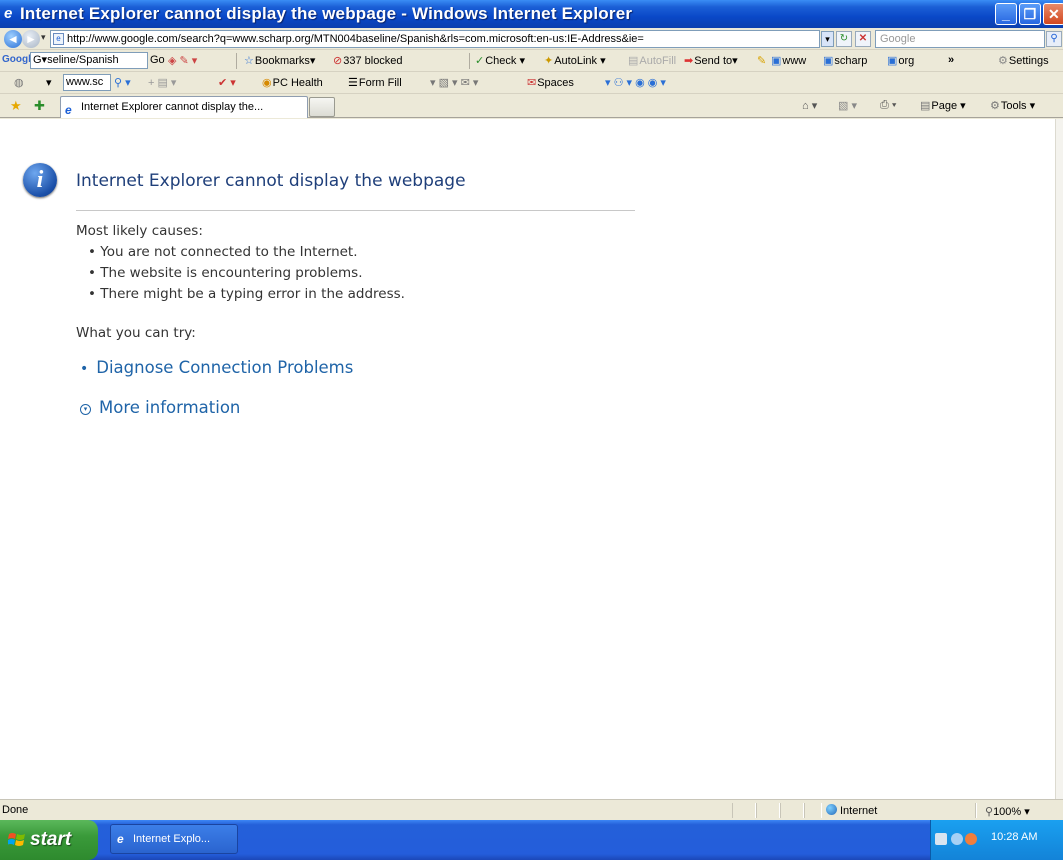 This screenshot has width=1063, height=860. I want to click on cause-item: • You are not connected to the Internet., so click(223, 252).